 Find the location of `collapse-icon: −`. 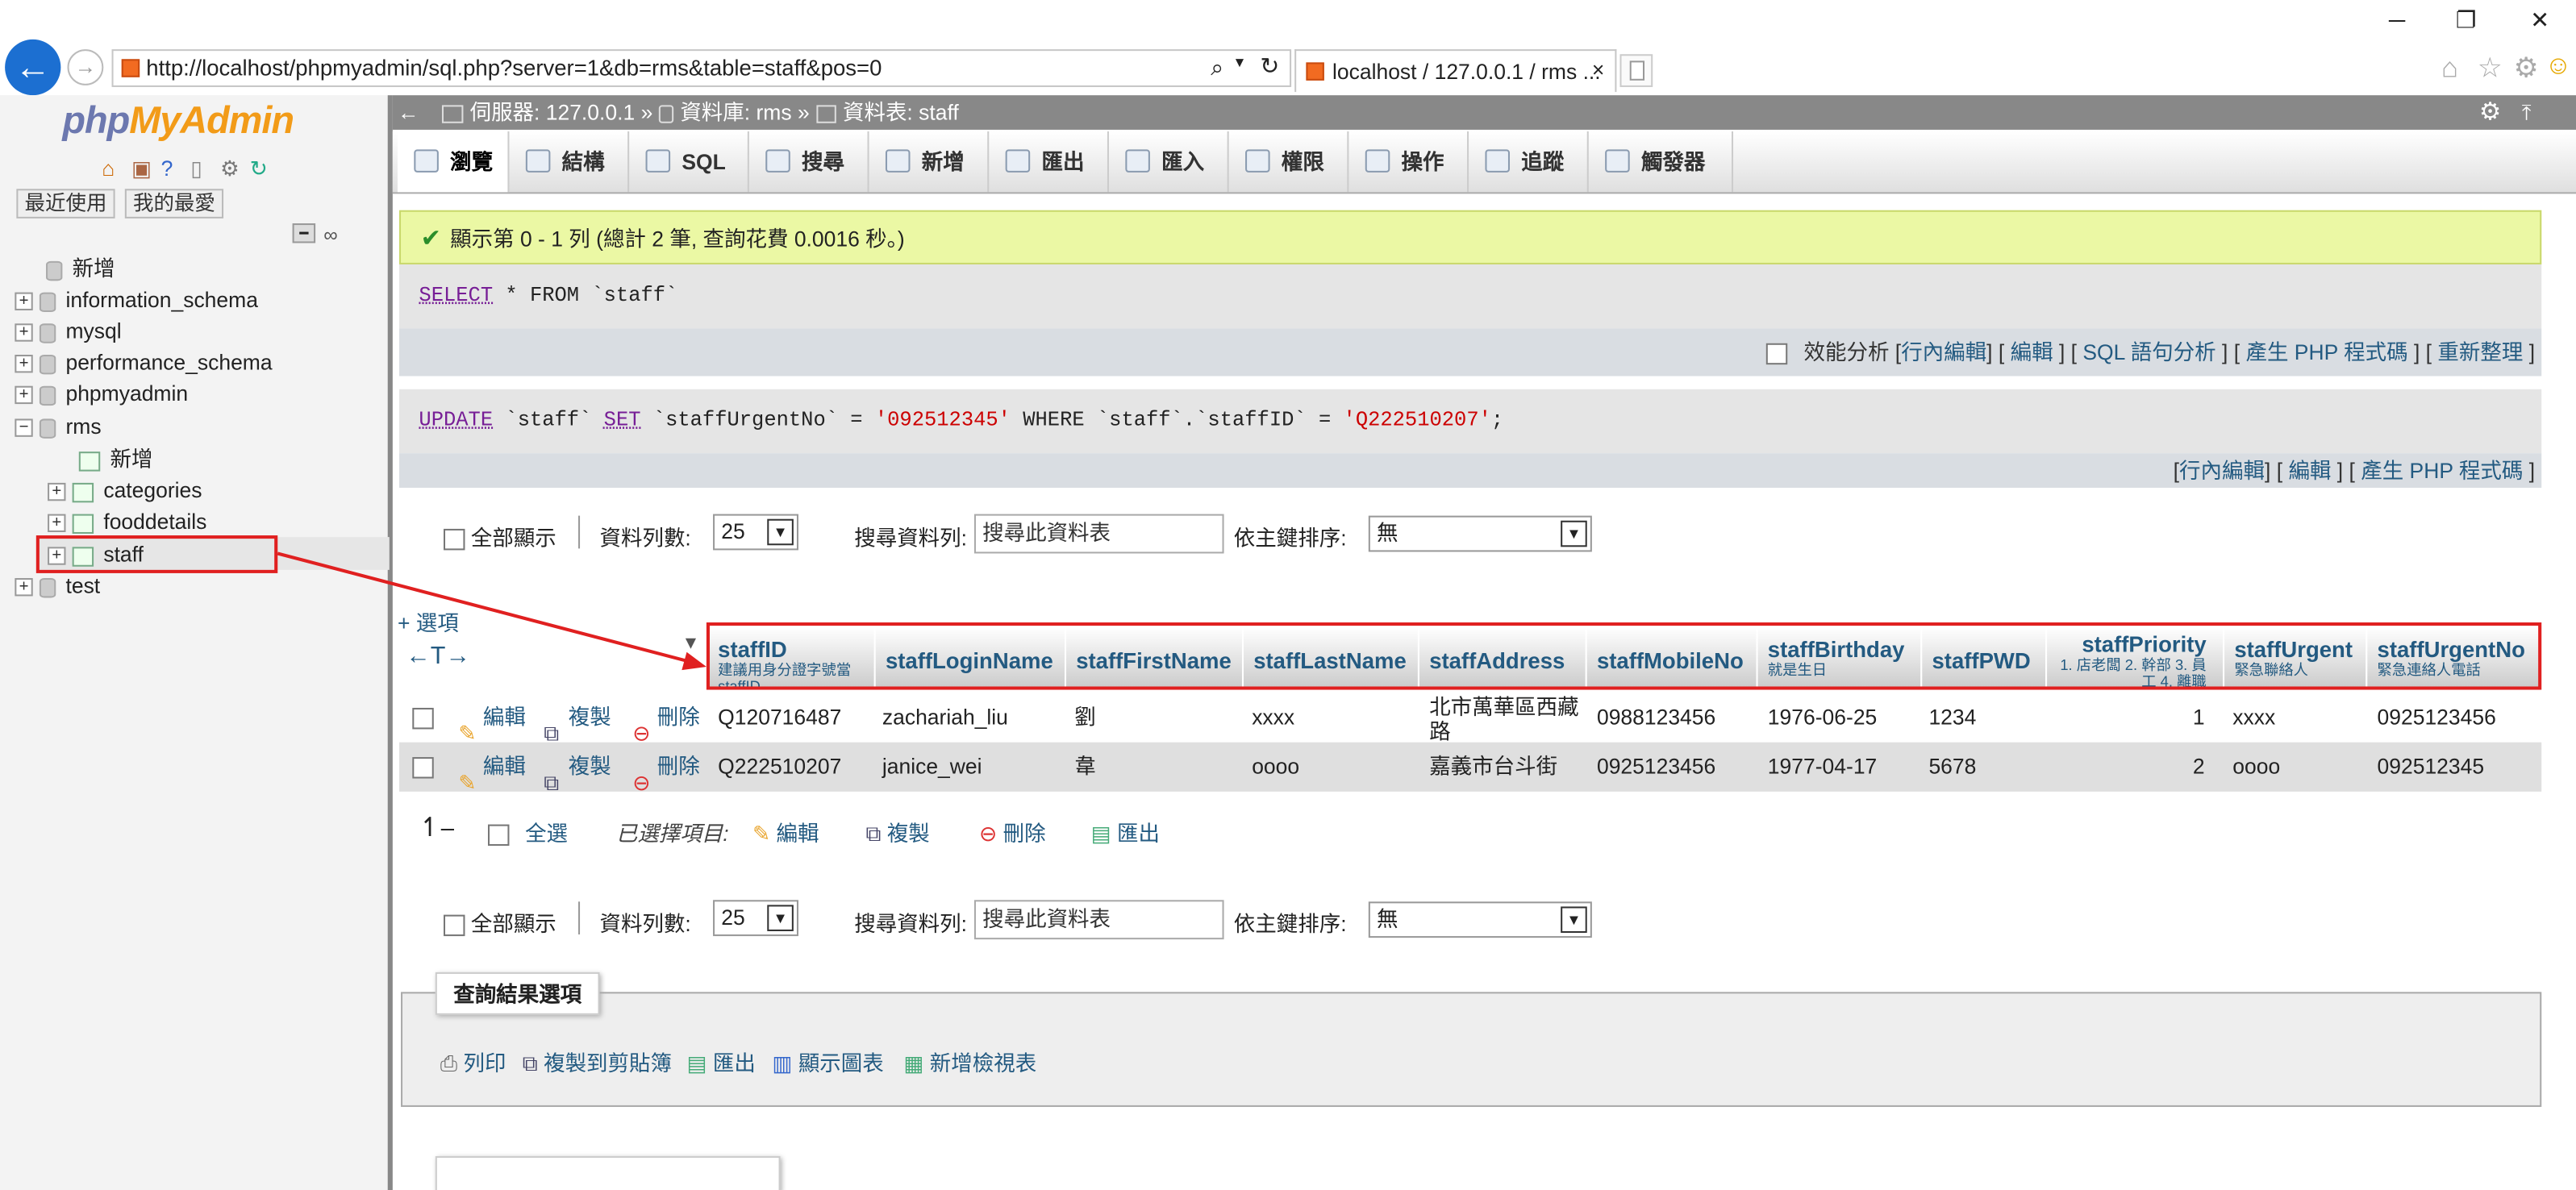

collapse-icon: − is located at coordinates (24, 428).